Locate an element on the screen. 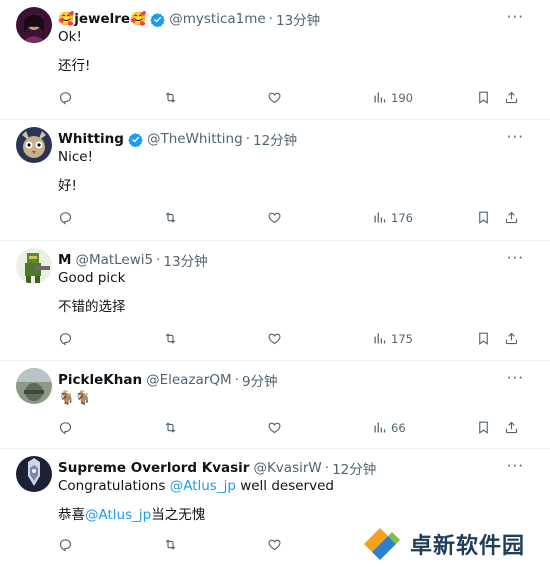  display-name: PickleKhan is located at coordinates (100, 380).